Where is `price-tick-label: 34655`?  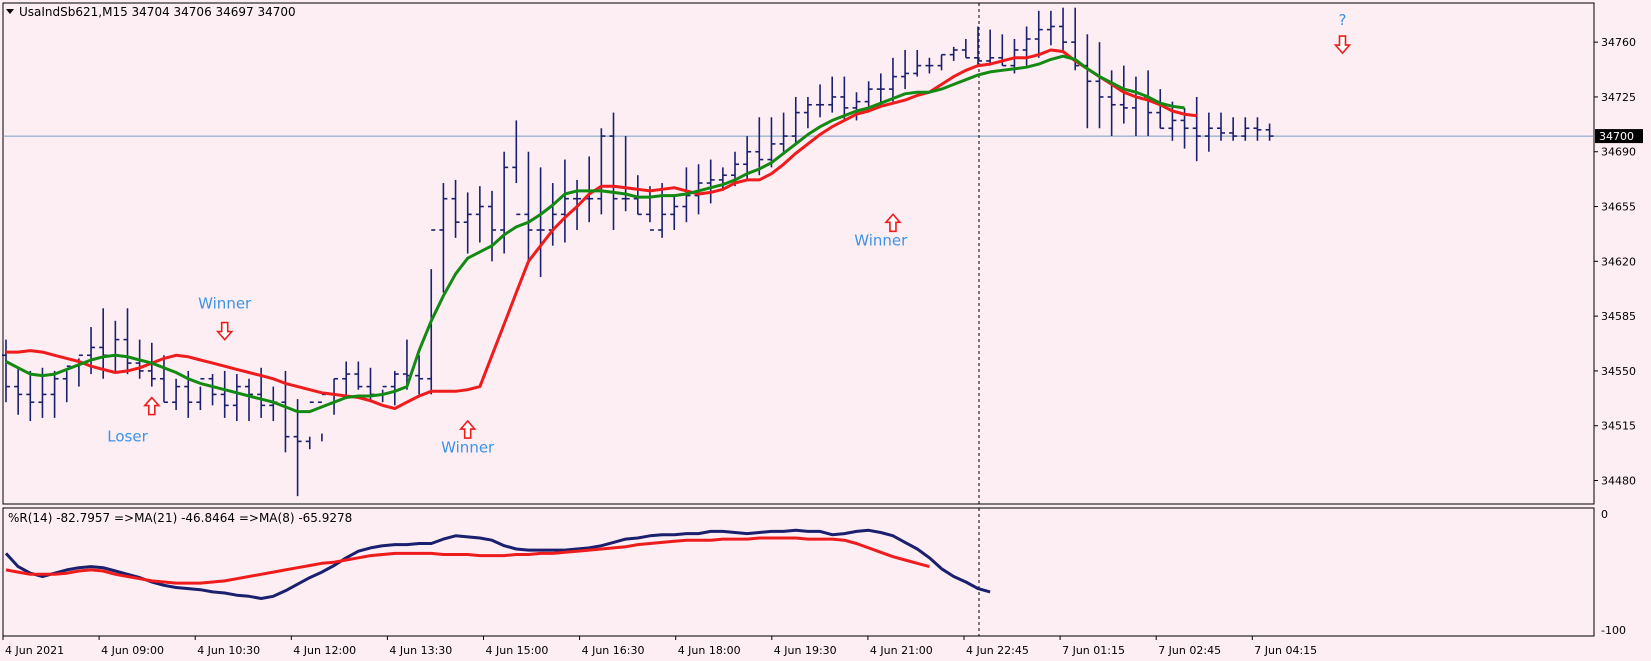
price-tick-label: 34655 is located at coordinates (1618, 207).